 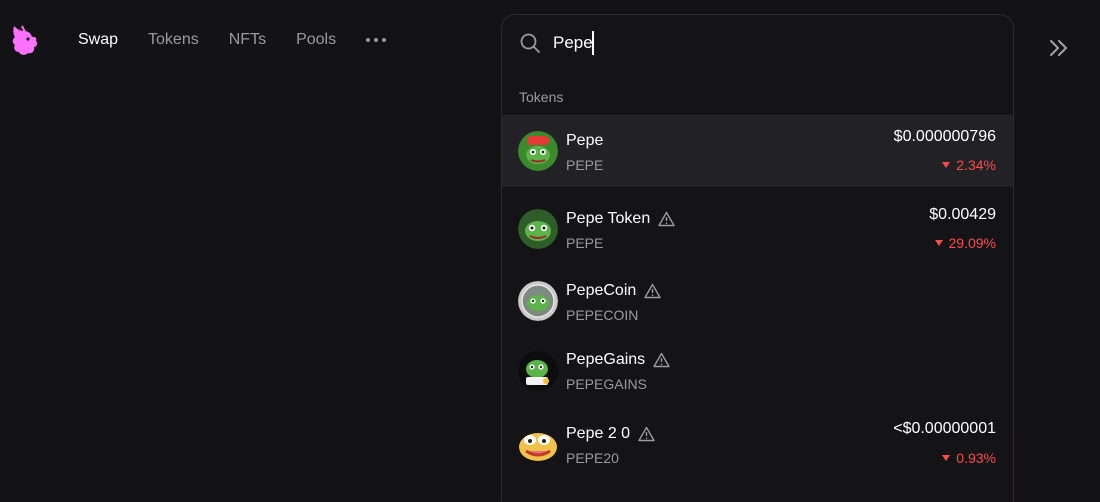 What do you see at coordinates (602, 315) in the screenshot?
I see `token-symbol: PEPECOIN` at bounding box center [602, 315].